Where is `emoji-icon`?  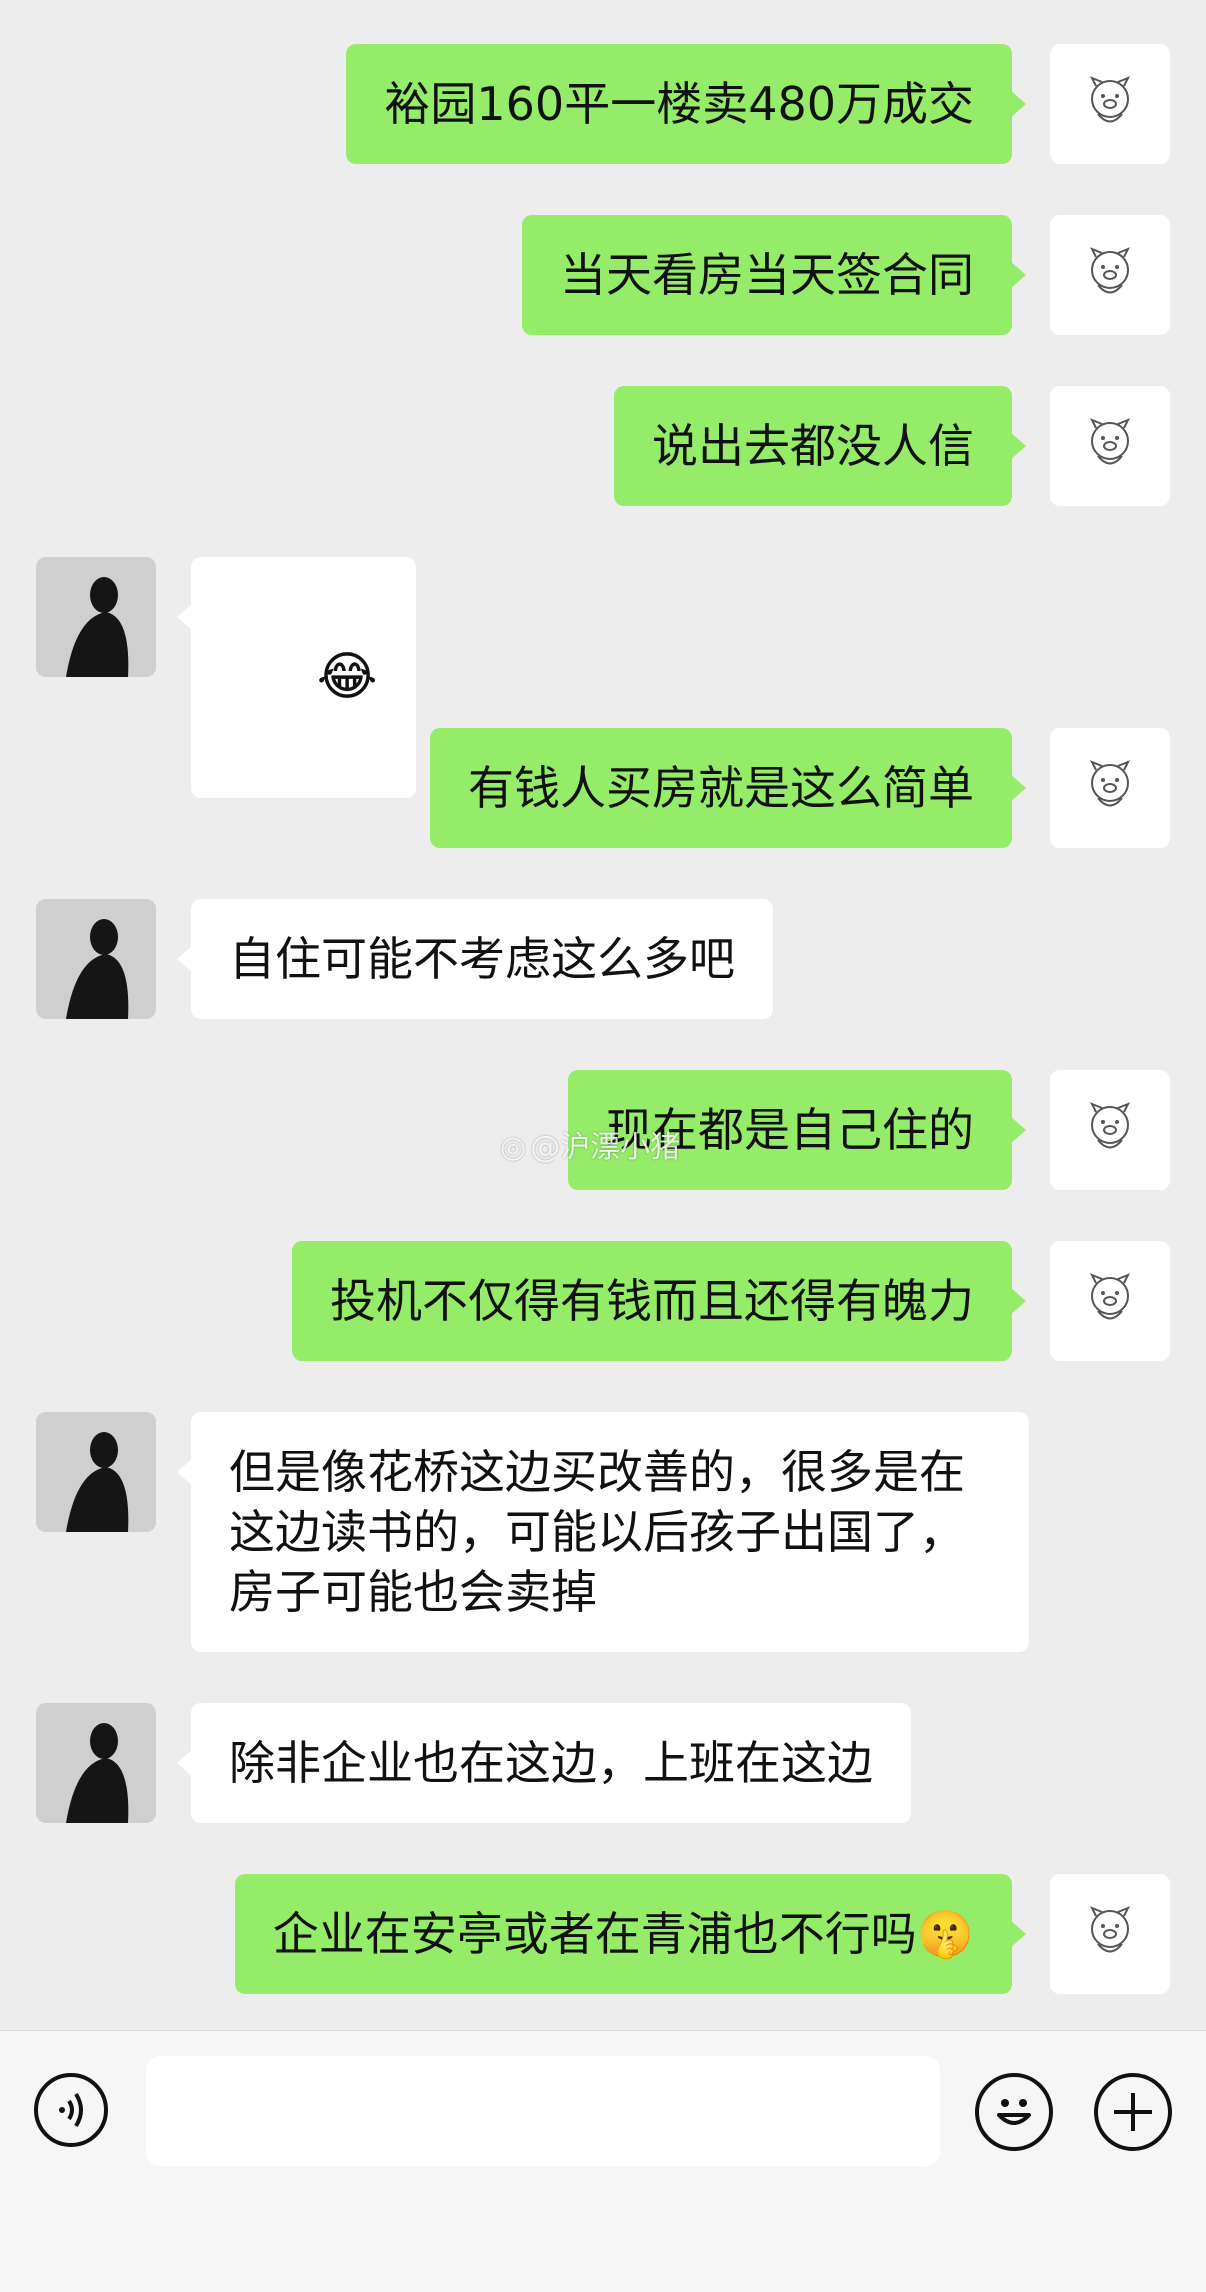 emoji-icon is located at coordinates (1014, 2112).